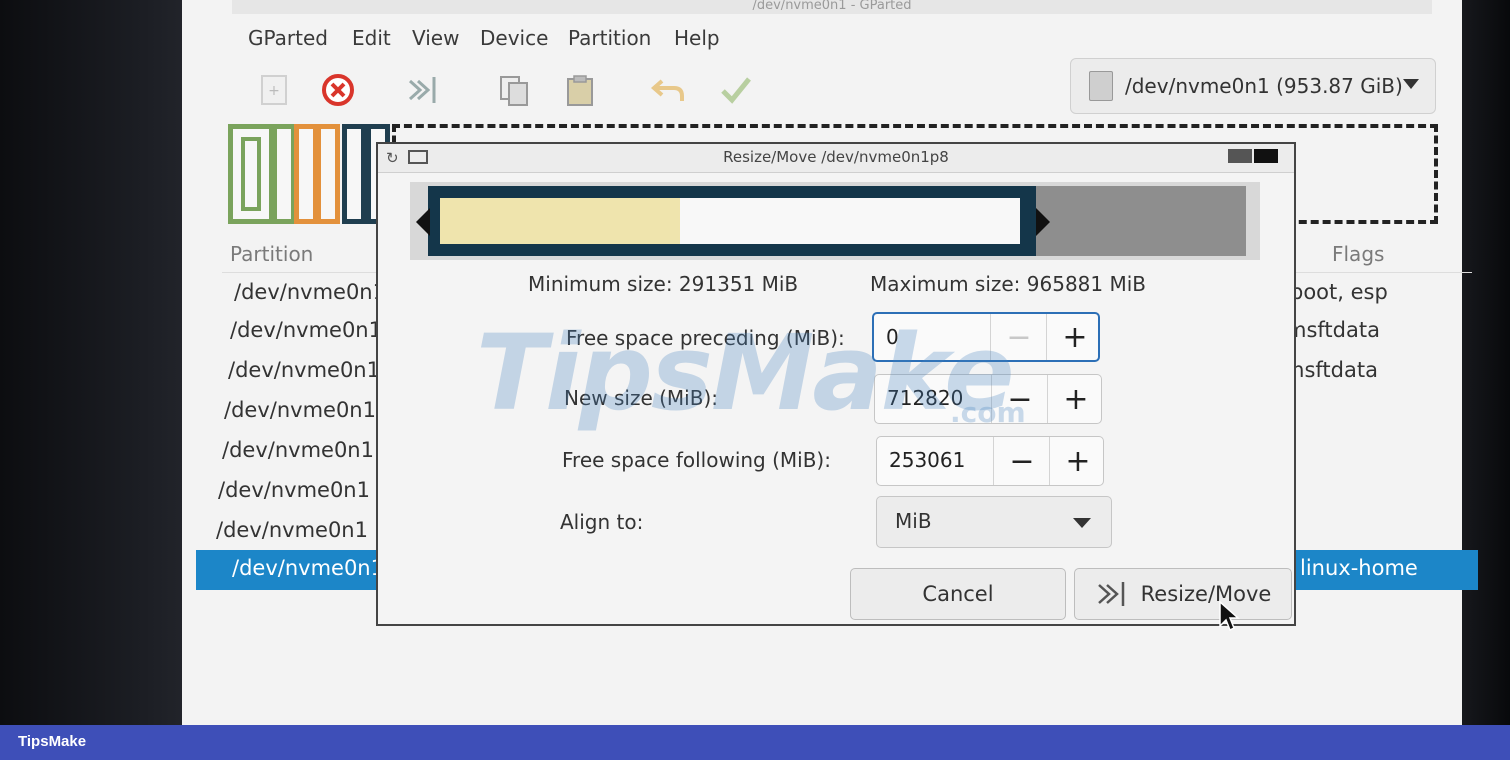 The width and height of the screenshot is (1510, 760). Describe the element at coordinates (1101, 86) in the screenshot. I see `disk-icon` at that location.